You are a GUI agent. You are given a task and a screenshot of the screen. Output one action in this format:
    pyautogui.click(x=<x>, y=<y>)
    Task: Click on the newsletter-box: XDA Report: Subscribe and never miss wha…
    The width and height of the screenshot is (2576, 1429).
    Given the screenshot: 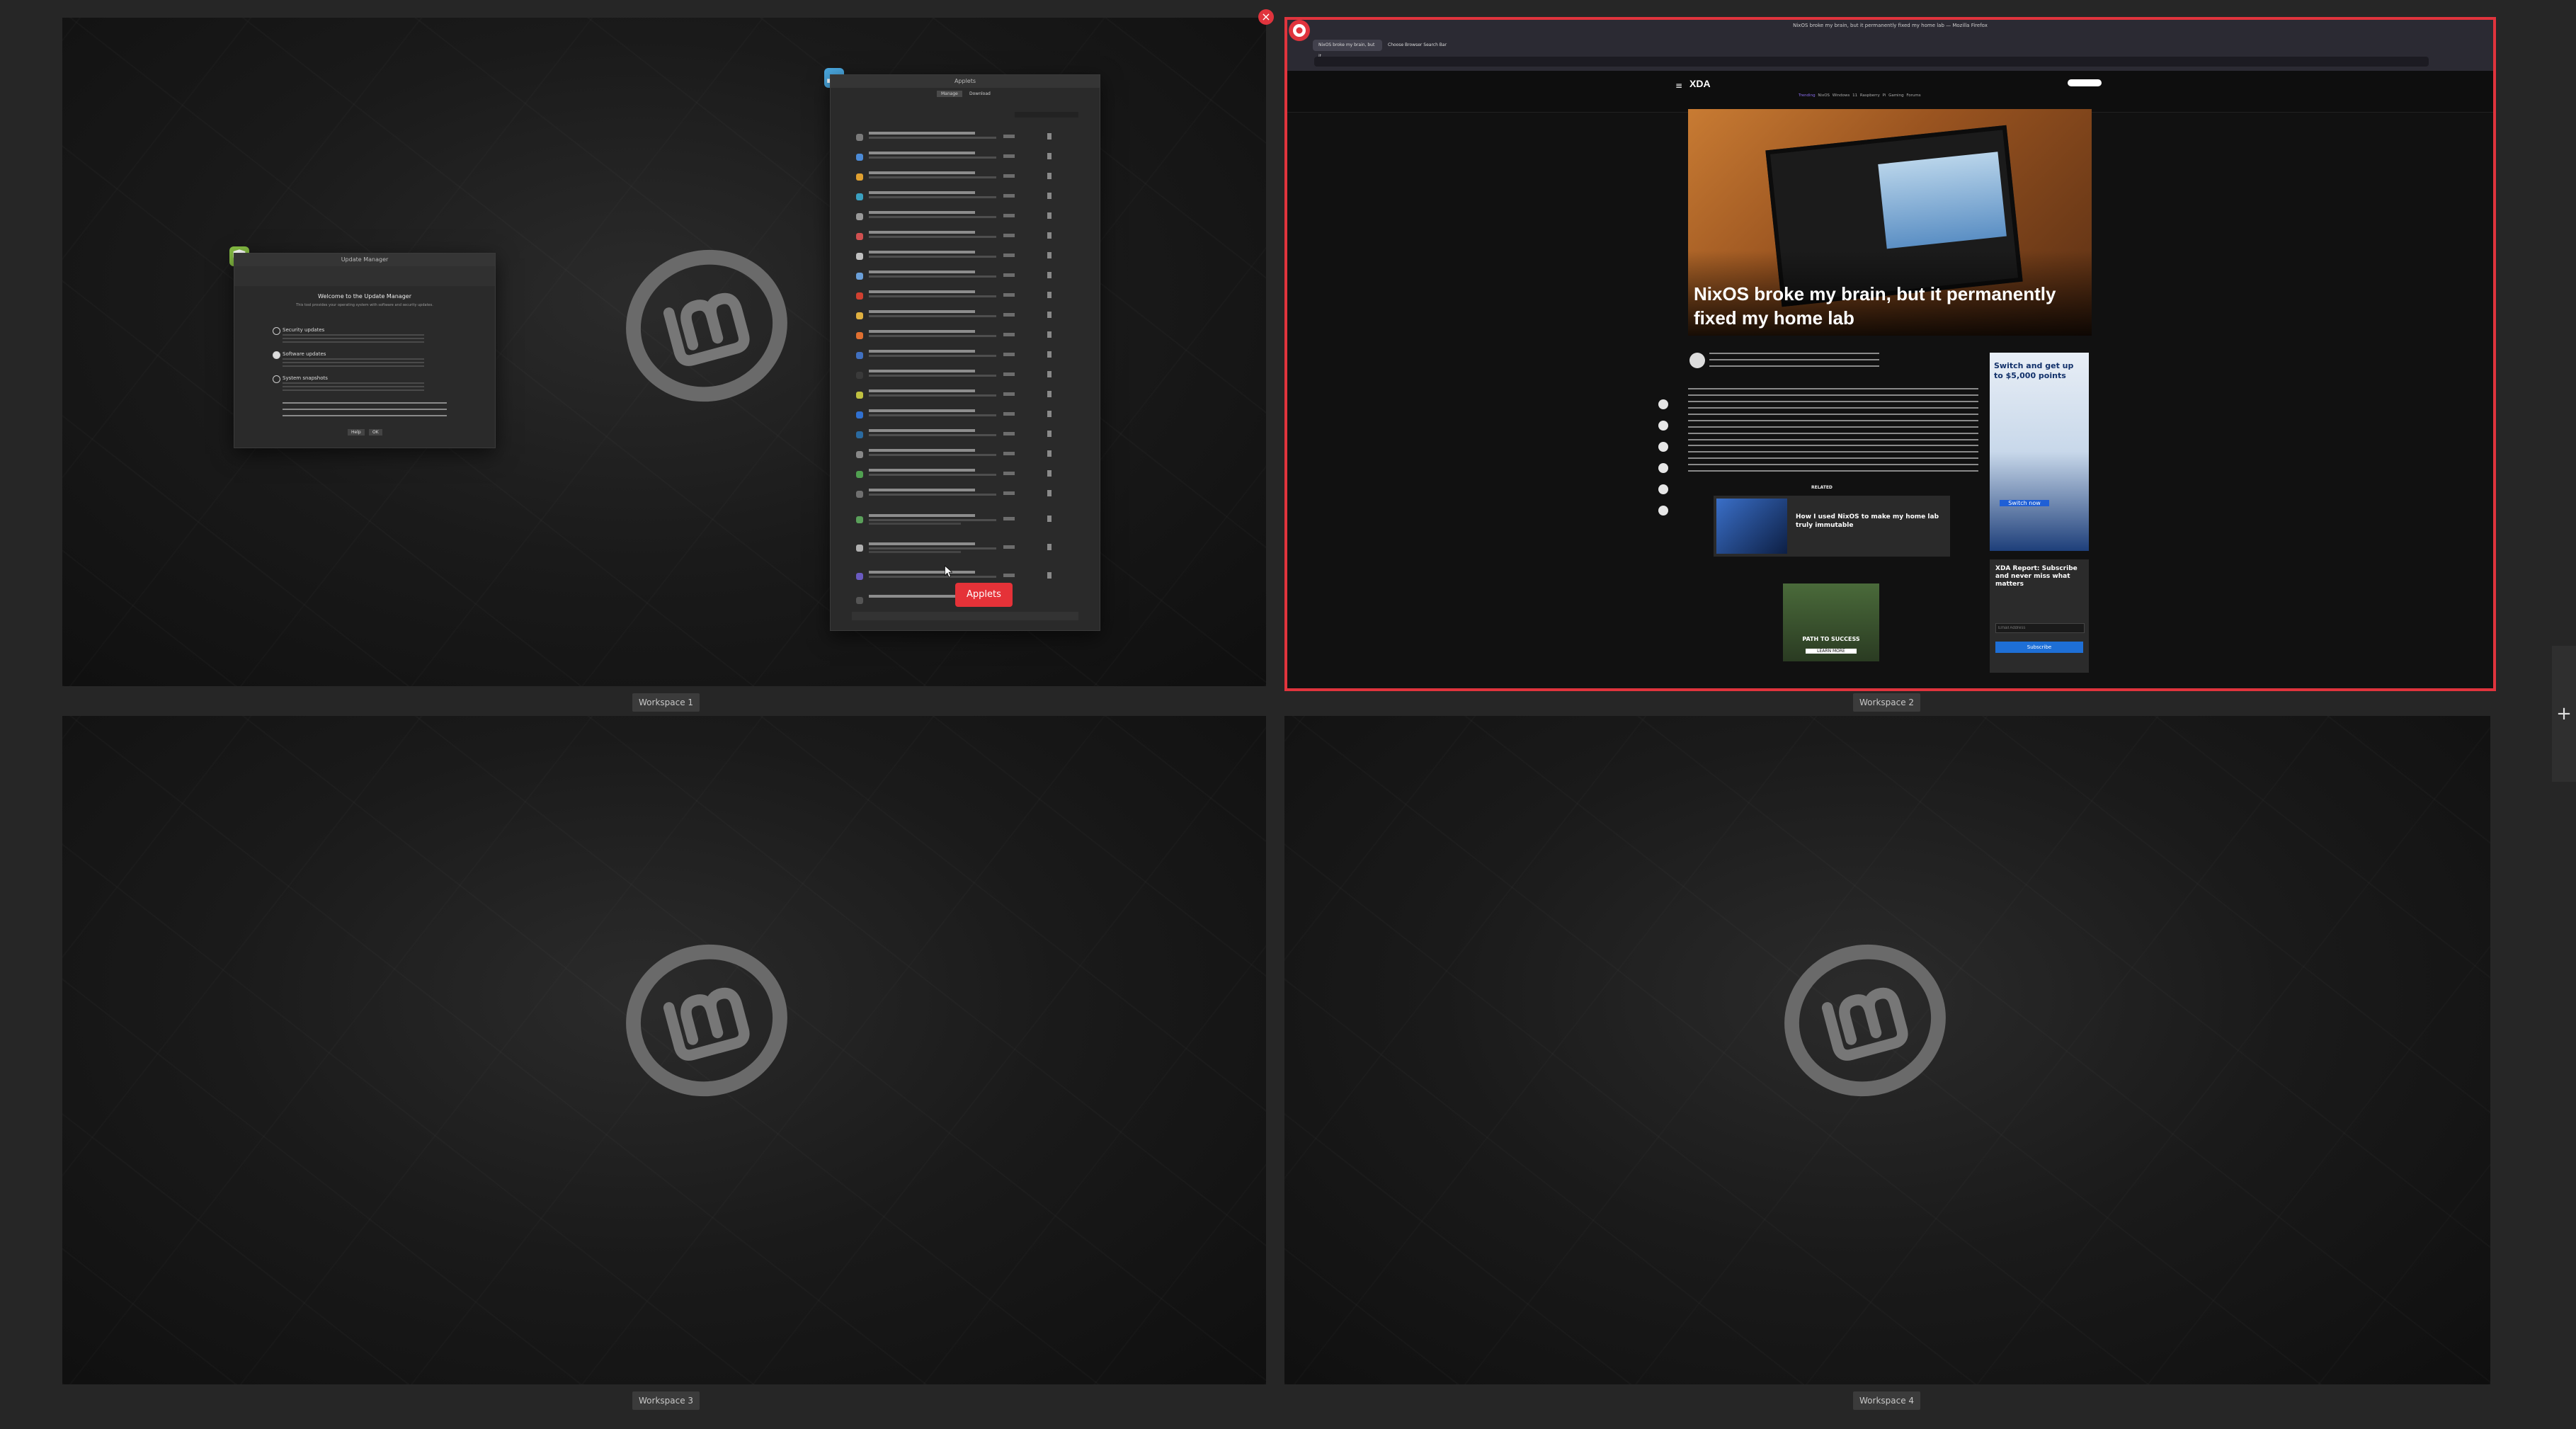 What is the action you would take?
    pyautogui.click(x=2040, y=616)
    